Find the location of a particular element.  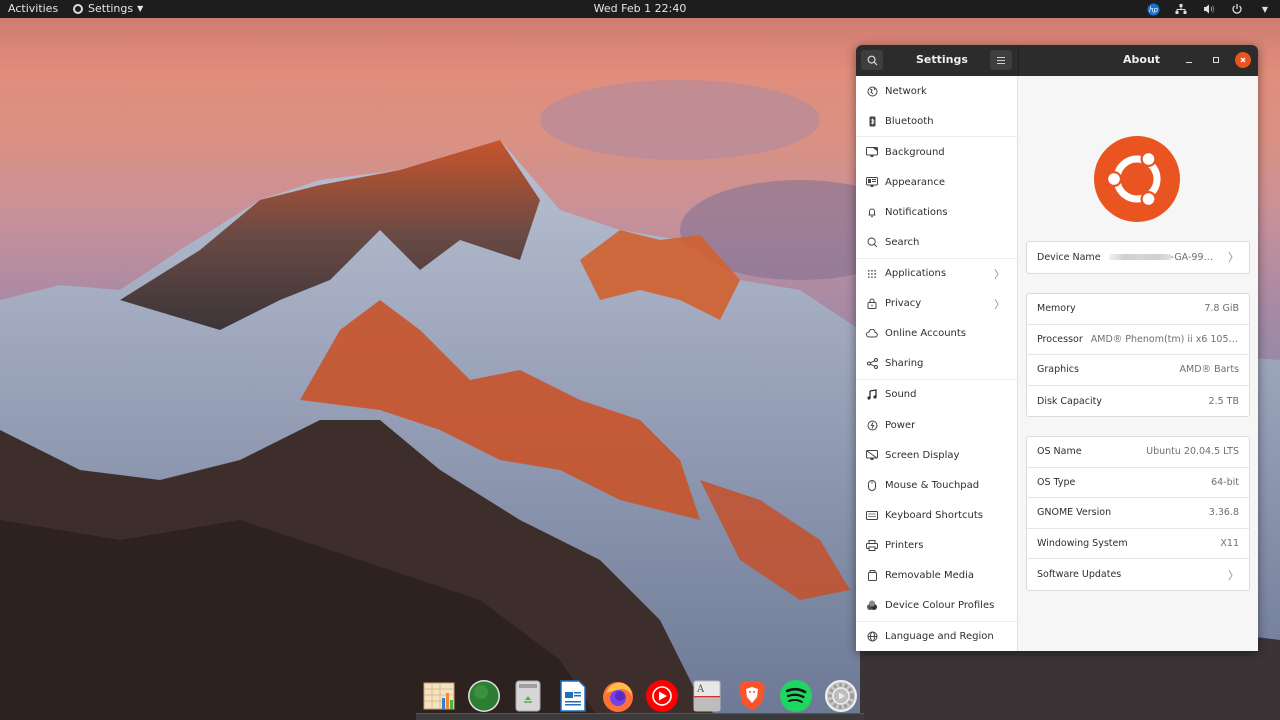

activities-button: Activities is located at coordinates (33, 8).